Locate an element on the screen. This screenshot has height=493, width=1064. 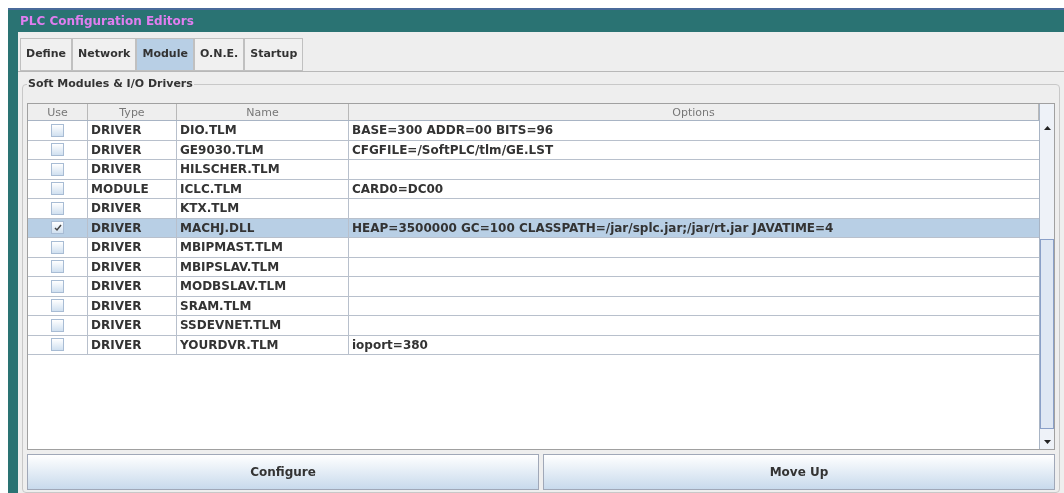
tab: O.N.E. is located at coordinates (219, 54).